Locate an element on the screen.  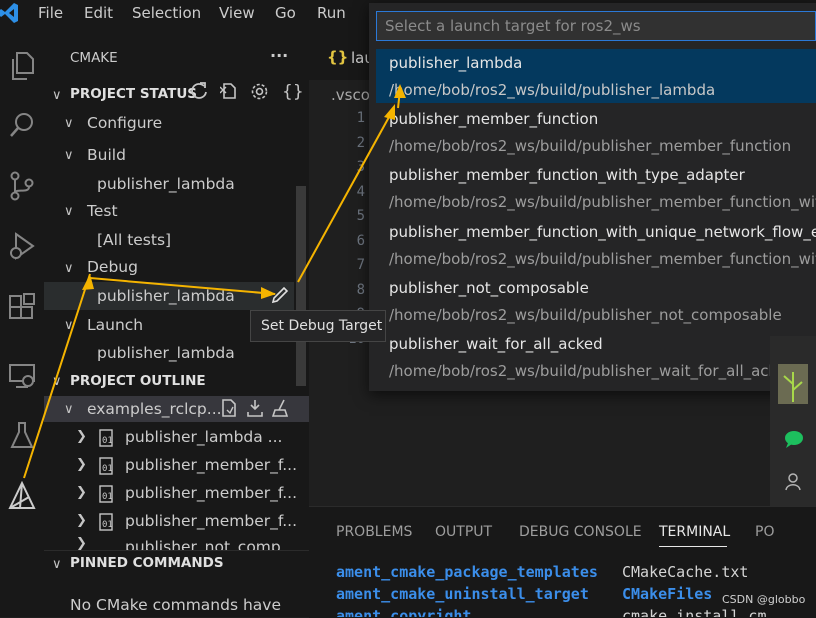
tab-terminal: TERMINAL is located at coordinates (694, 532).